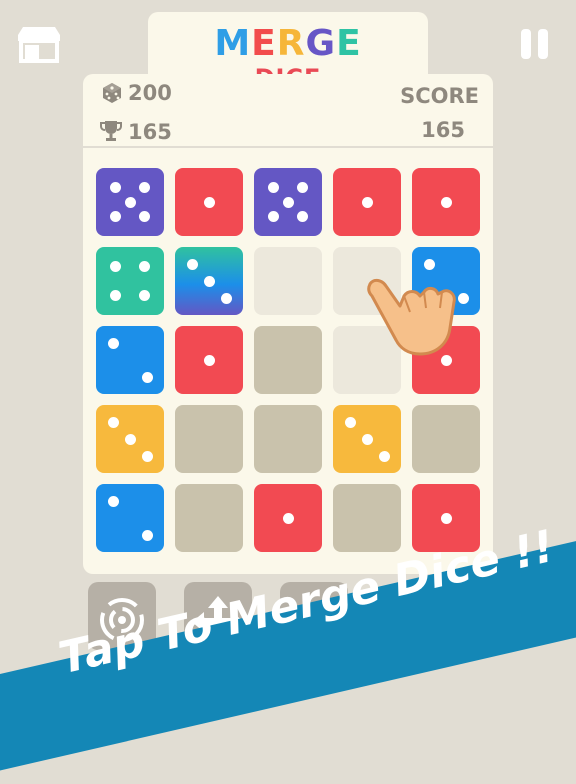  I want to click on dice-icon, so click(112, 93).